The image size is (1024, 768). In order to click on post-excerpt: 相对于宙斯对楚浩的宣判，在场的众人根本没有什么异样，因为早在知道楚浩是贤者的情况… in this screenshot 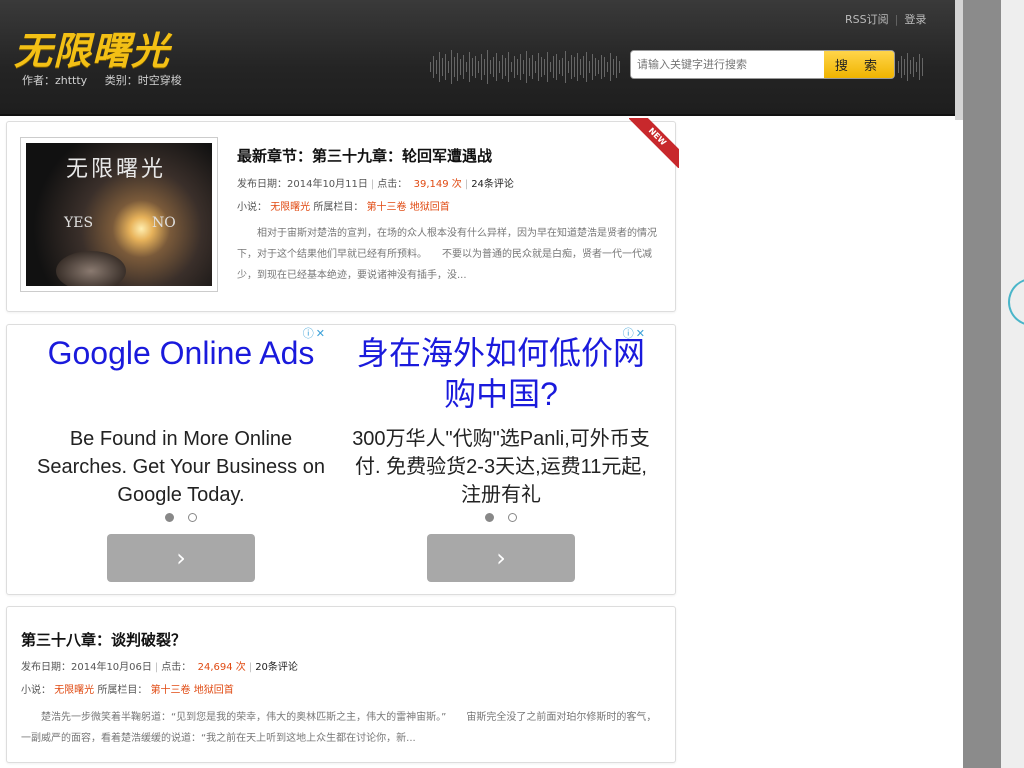, I will do `click(447, 254)`.